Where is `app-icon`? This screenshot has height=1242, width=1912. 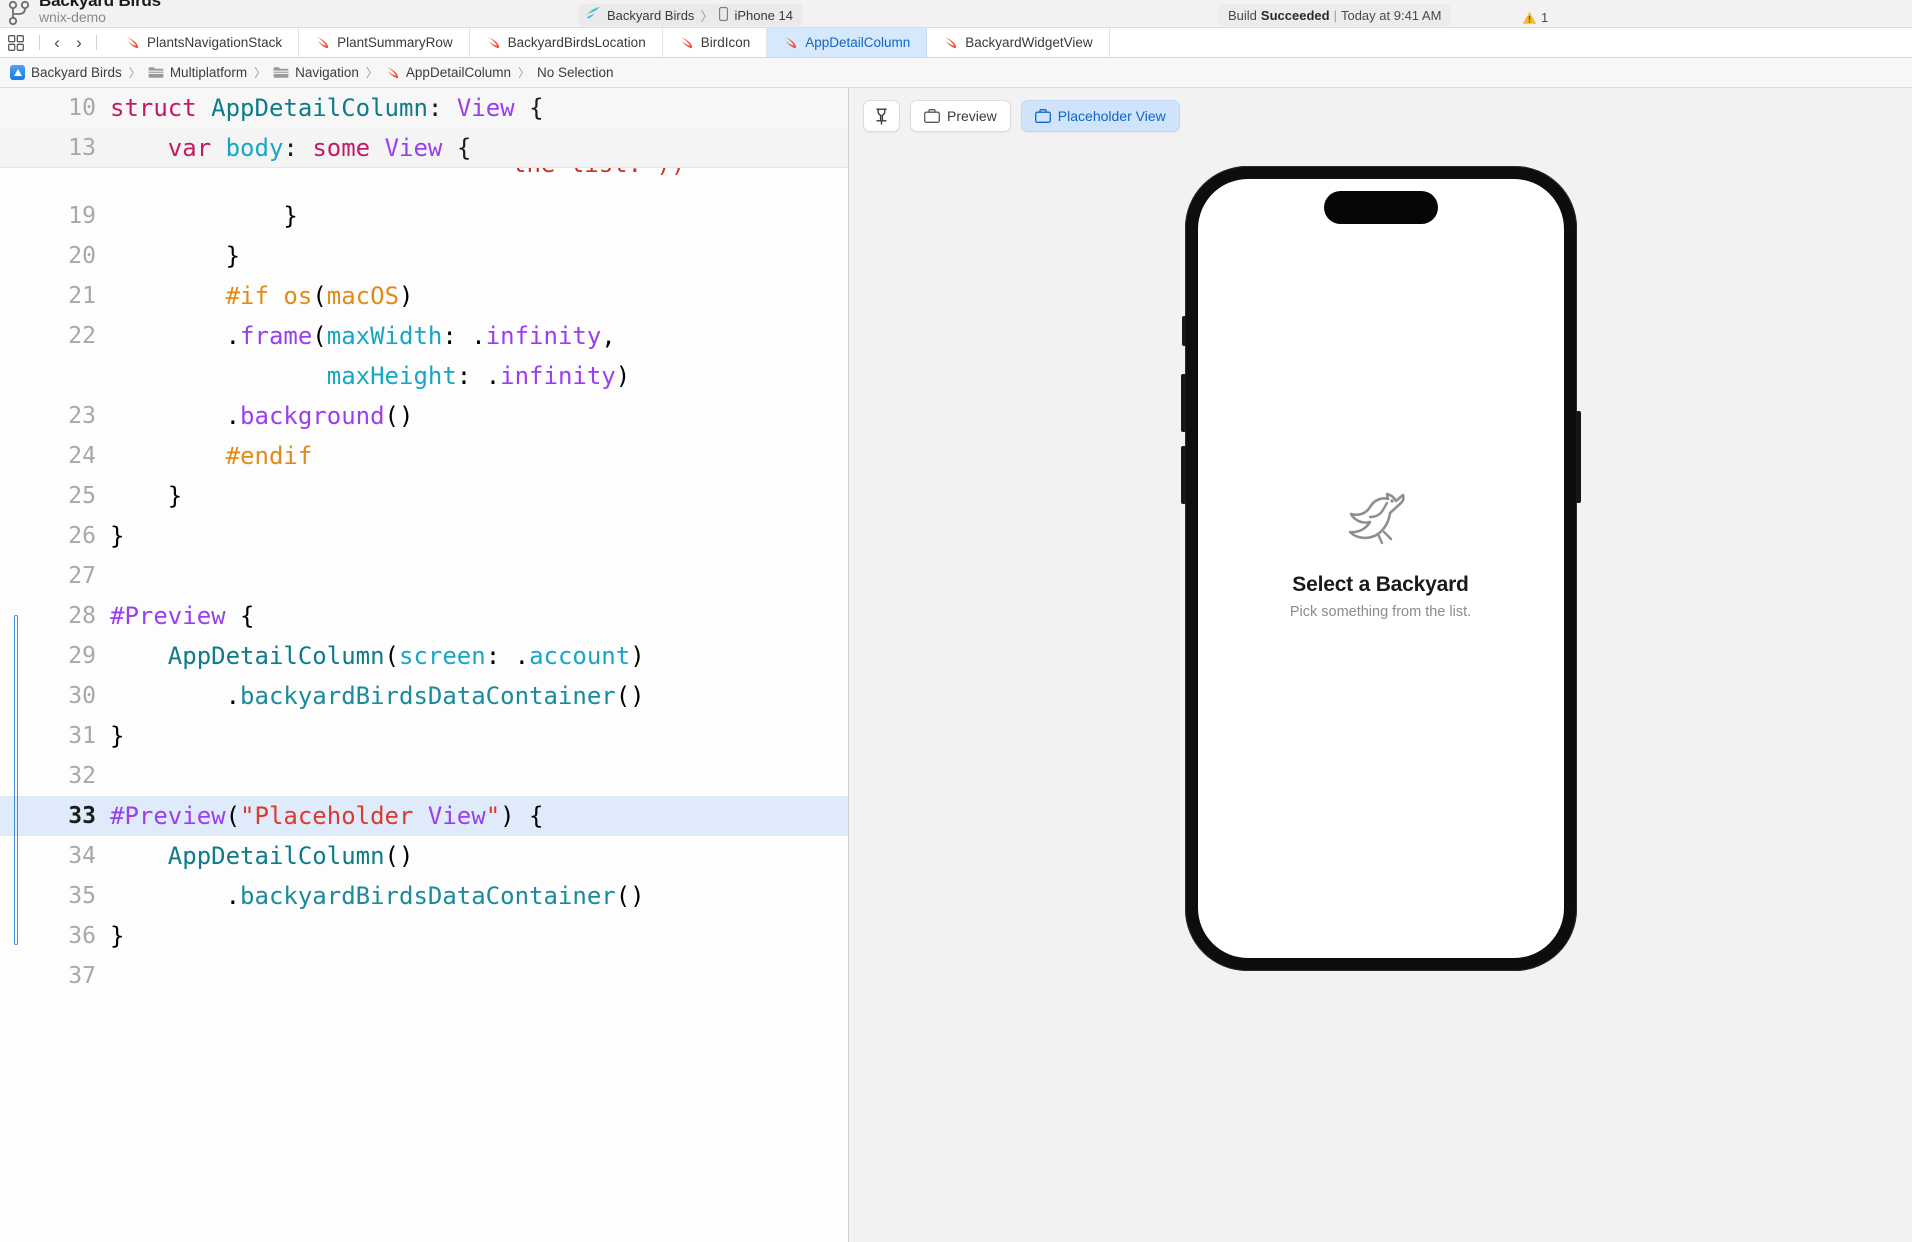 app-icon is located at coordinates (17, 72).